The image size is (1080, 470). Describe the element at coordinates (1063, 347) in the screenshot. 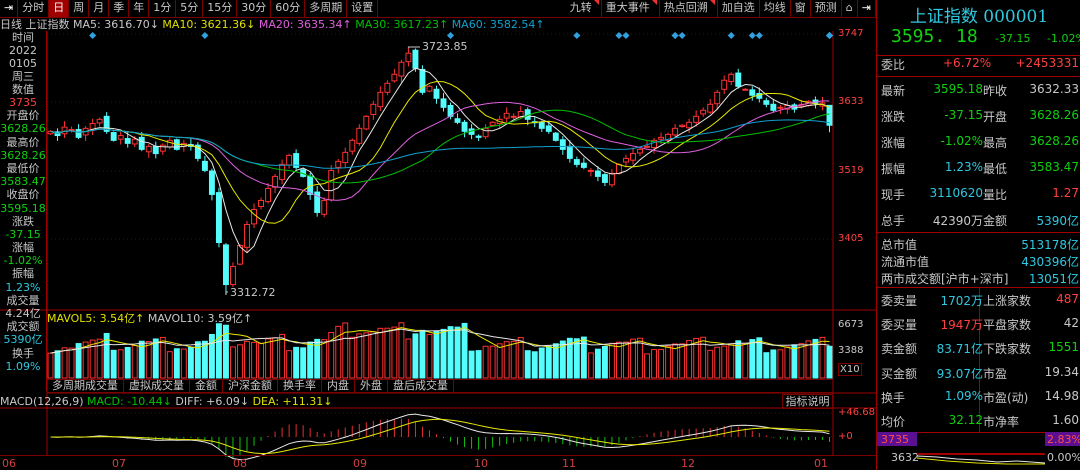

I see `book-value: 1551` at that location.